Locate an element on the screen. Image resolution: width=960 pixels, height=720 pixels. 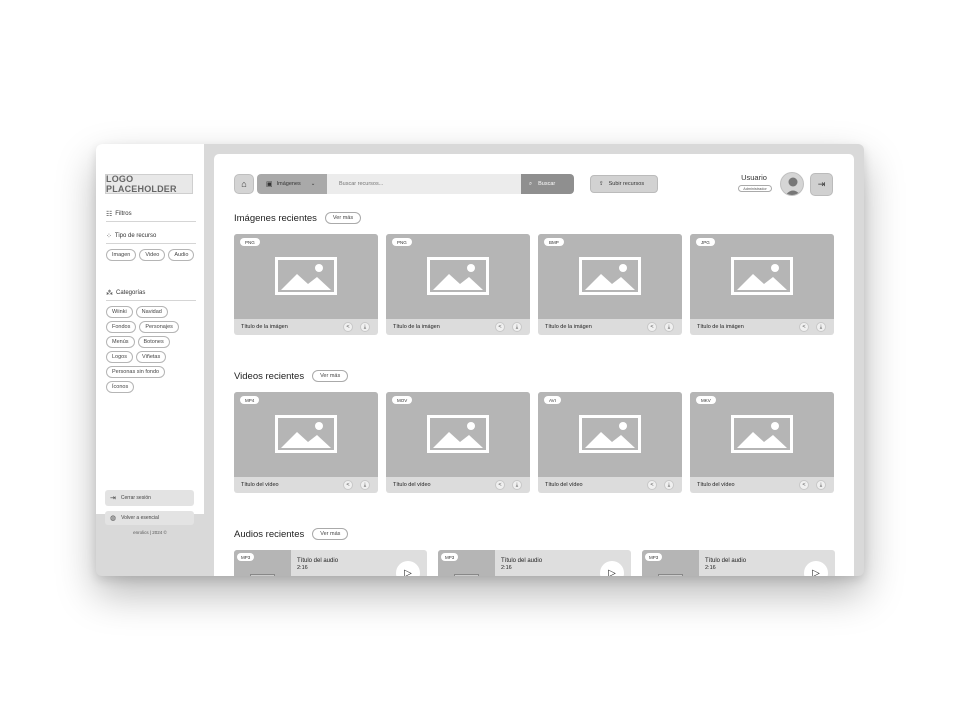
videos-section-title: Videos recientes Ver más is located at coordinates (291, 376).